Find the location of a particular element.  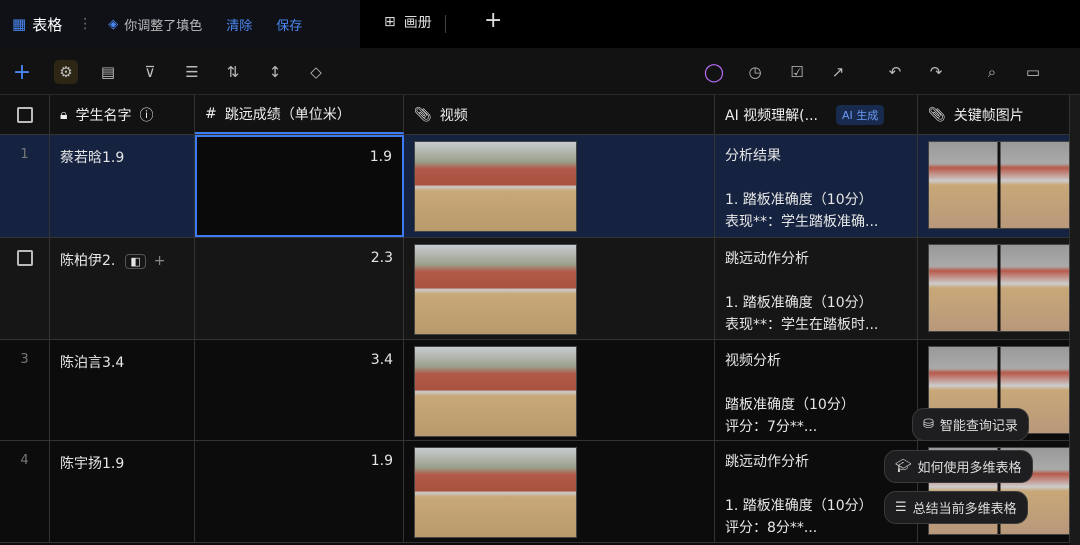

comment-icon: ▭ is located at coordinates (1033, 72).